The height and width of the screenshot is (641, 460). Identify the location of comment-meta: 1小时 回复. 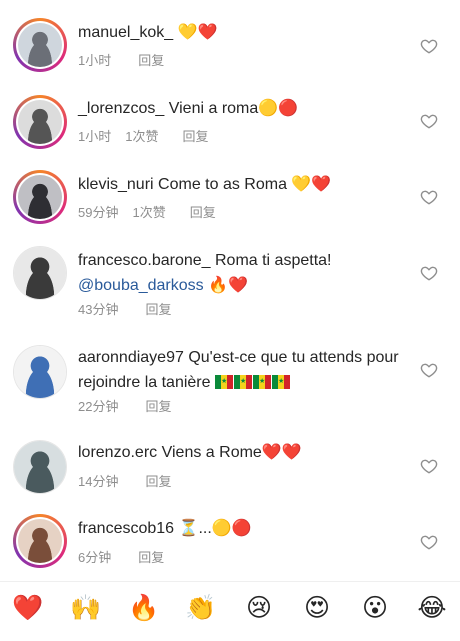
(121, 59).